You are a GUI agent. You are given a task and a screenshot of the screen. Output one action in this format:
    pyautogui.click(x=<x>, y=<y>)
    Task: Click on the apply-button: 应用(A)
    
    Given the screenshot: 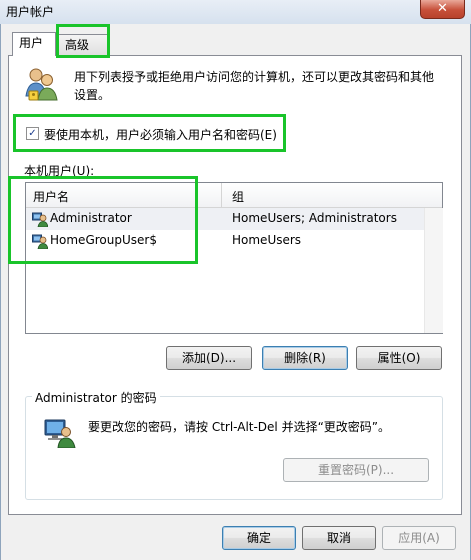 What is the action you would take?
    pyautogui.click(x=419, y=538)
    